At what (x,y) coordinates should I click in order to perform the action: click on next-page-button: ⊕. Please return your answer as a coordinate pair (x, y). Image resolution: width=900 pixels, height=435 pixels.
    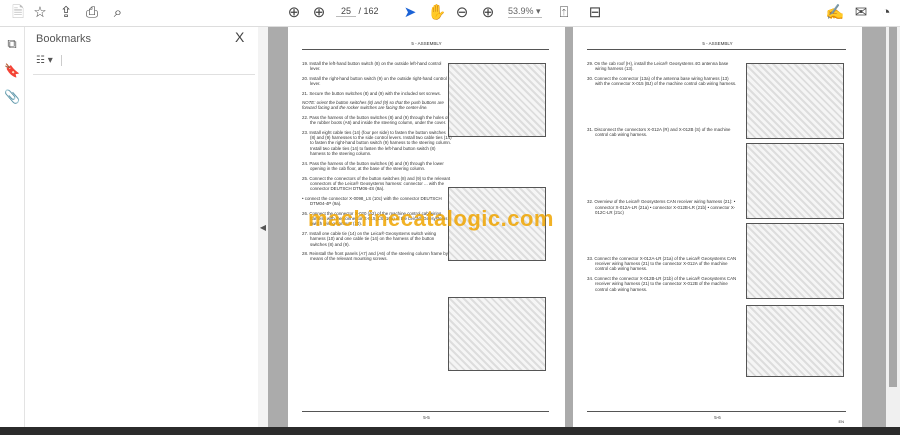
    Looking at the image, I should click on (319, 13).